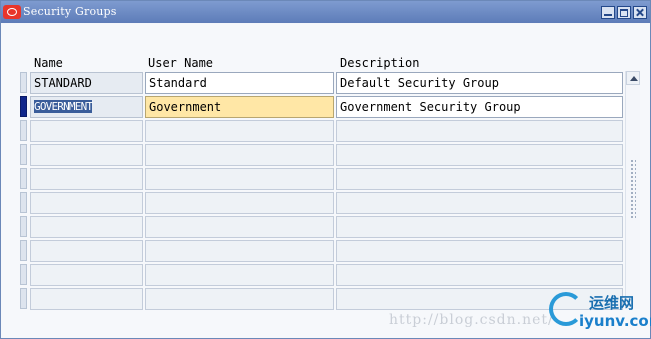 This screenshot has height=339, width=651. What do you see at coordinates (479, 107) in the screenshot?
I see `description-field: Government Security Group` at bounding box center [479, 107].